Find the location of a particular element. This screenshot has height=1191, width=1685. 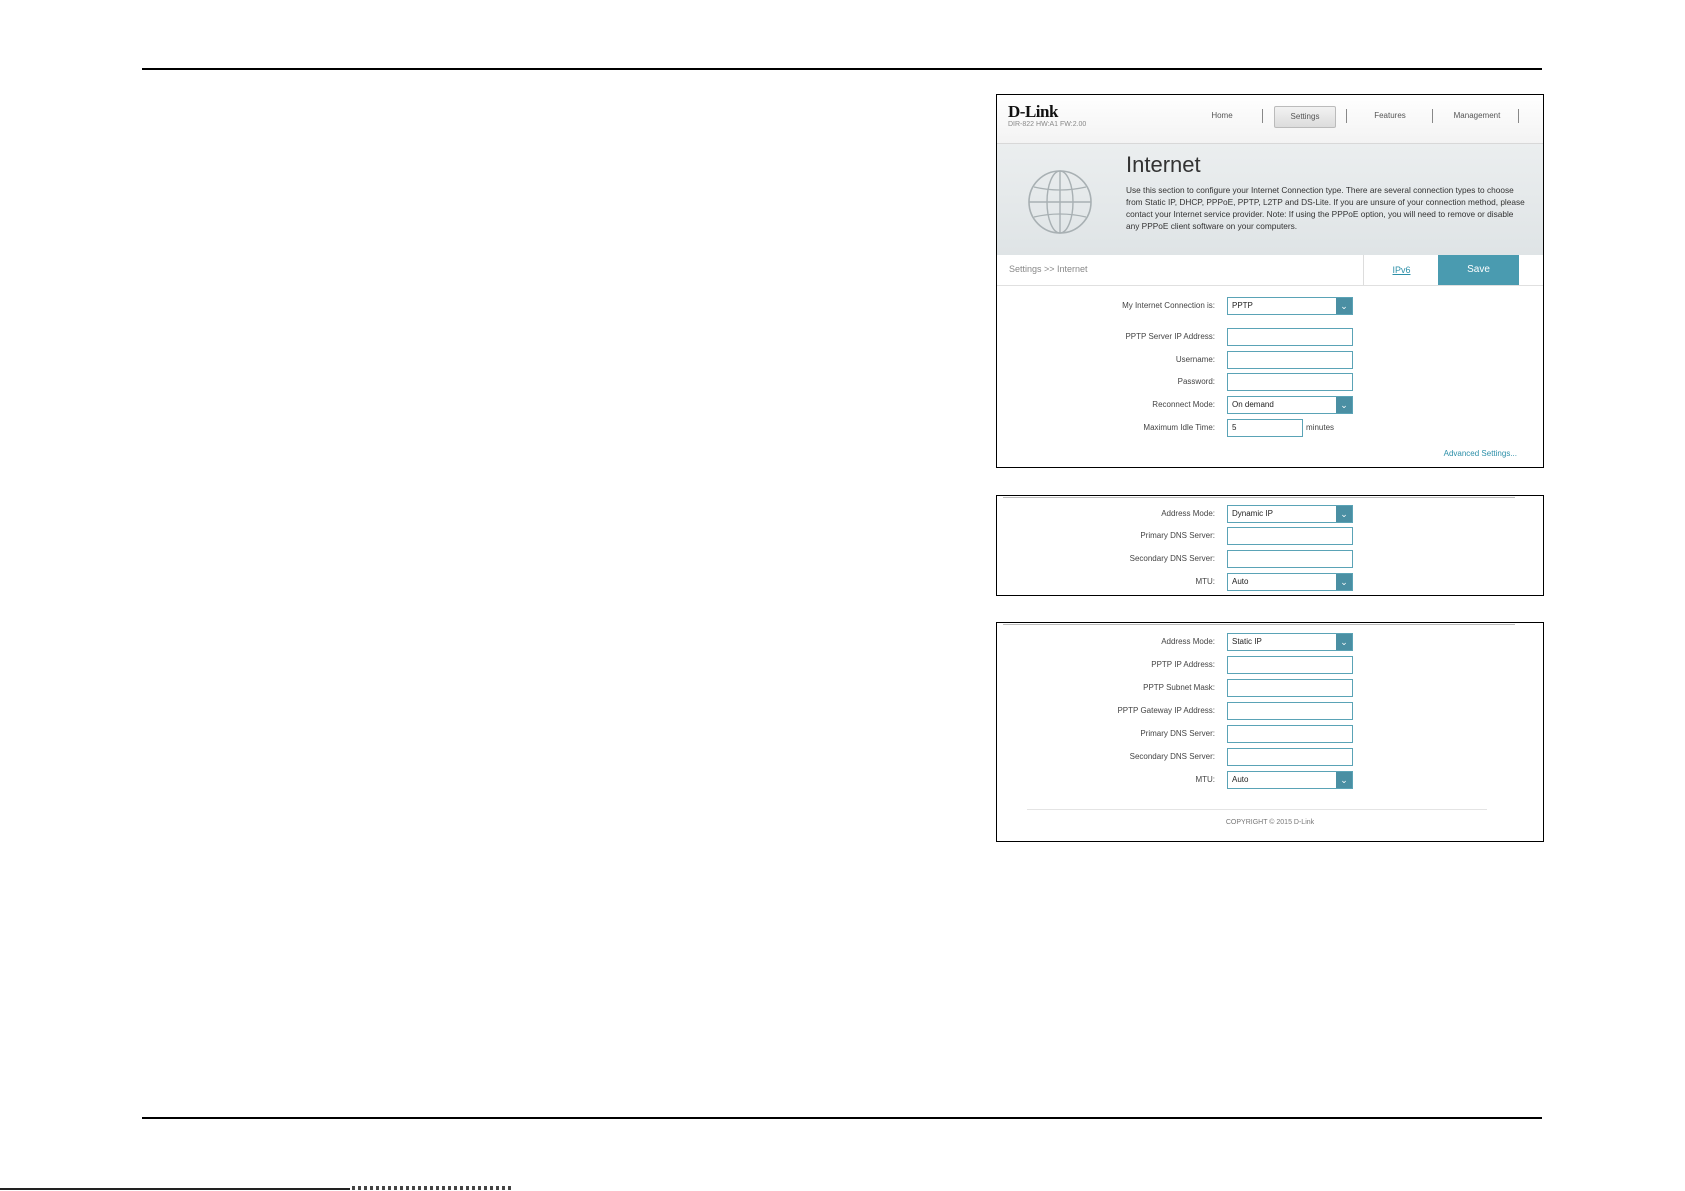

pptp-ip-row: PPTP IP Address: is located at coordinates (1270, 665).